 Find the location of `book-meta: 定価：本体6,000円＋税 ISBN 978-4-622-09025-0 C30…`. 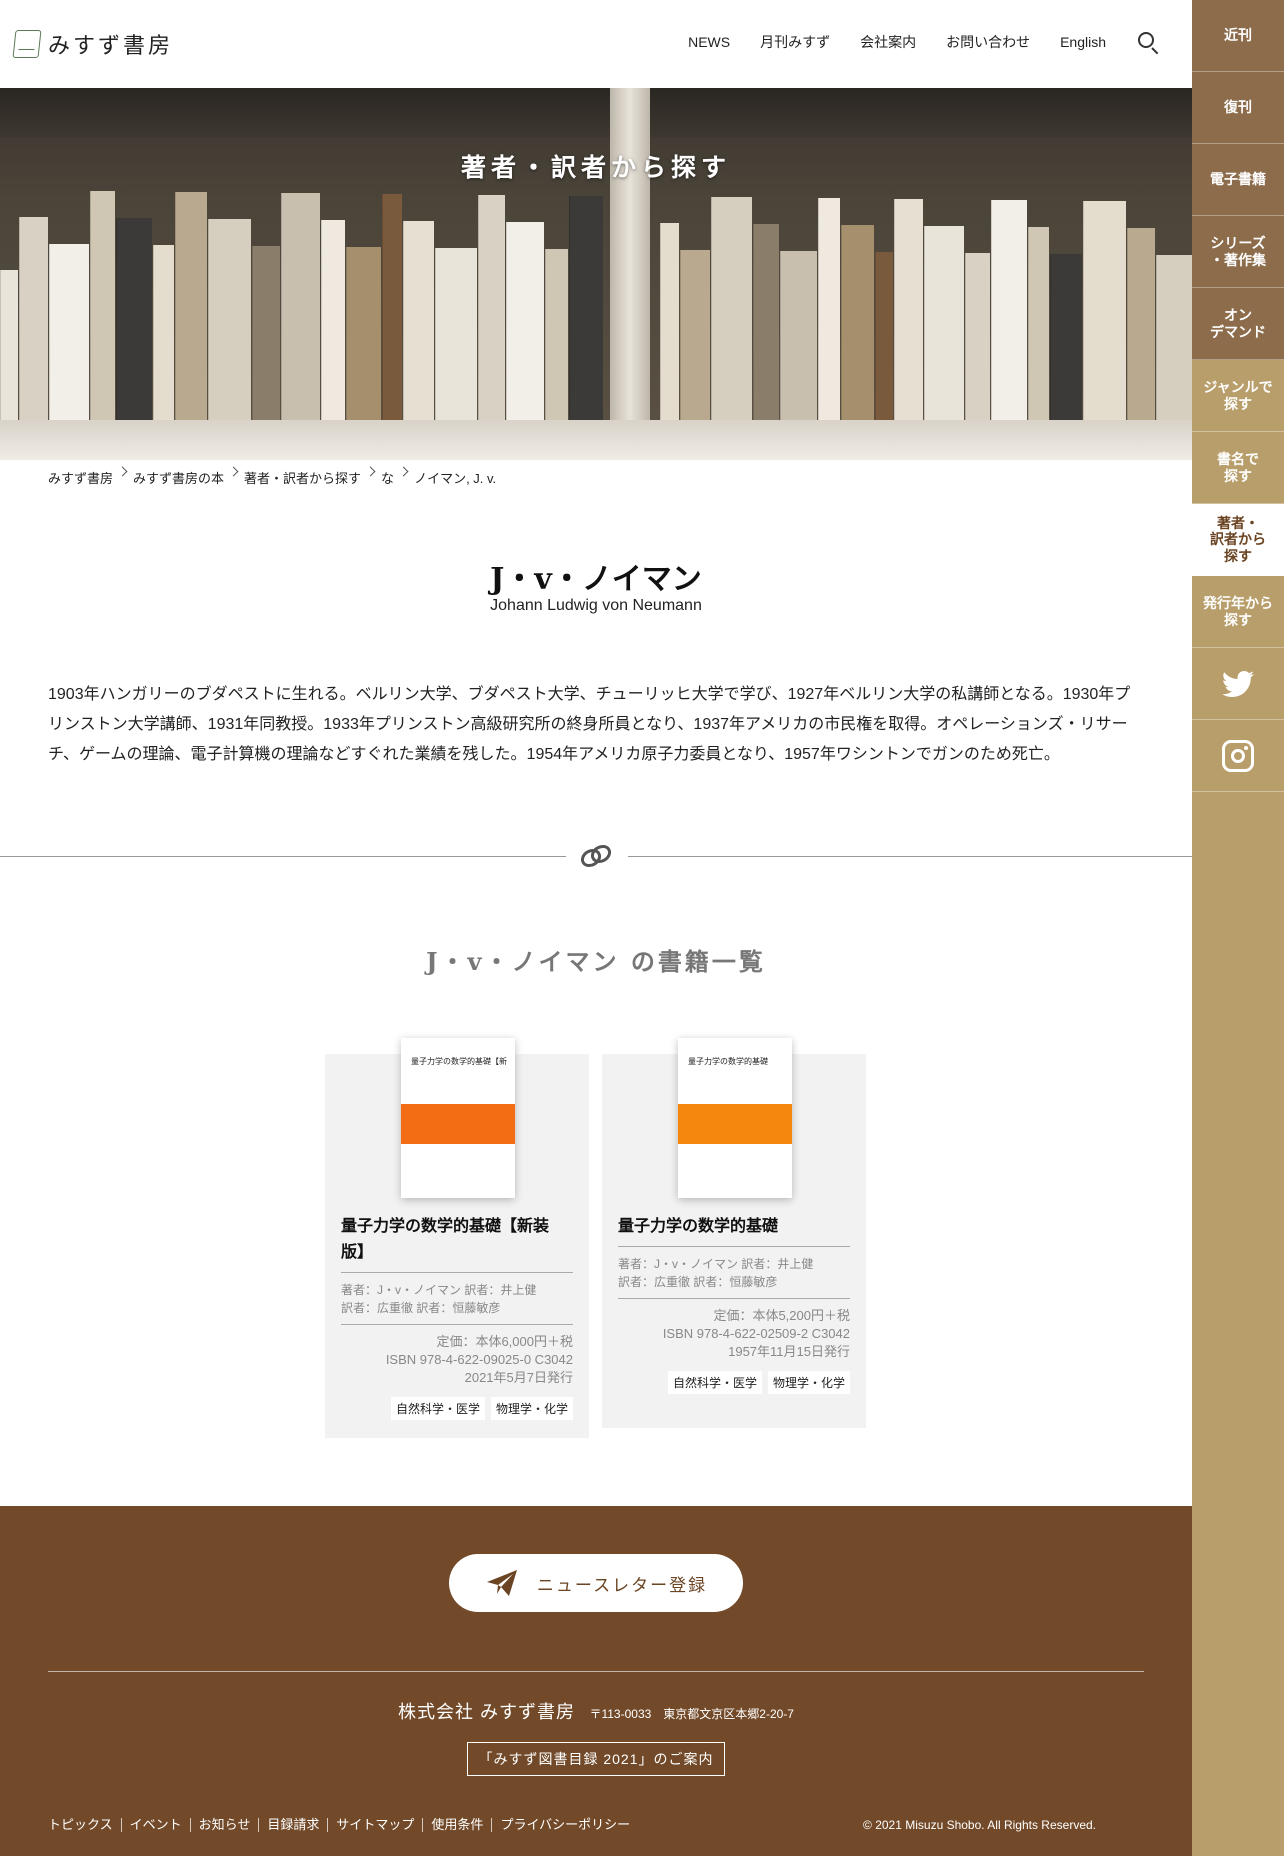

book-meta: 定価：本体6,000円＋税 ISBN 978-4-622-09025-0 C30… is located at coordinates (457, 1356).